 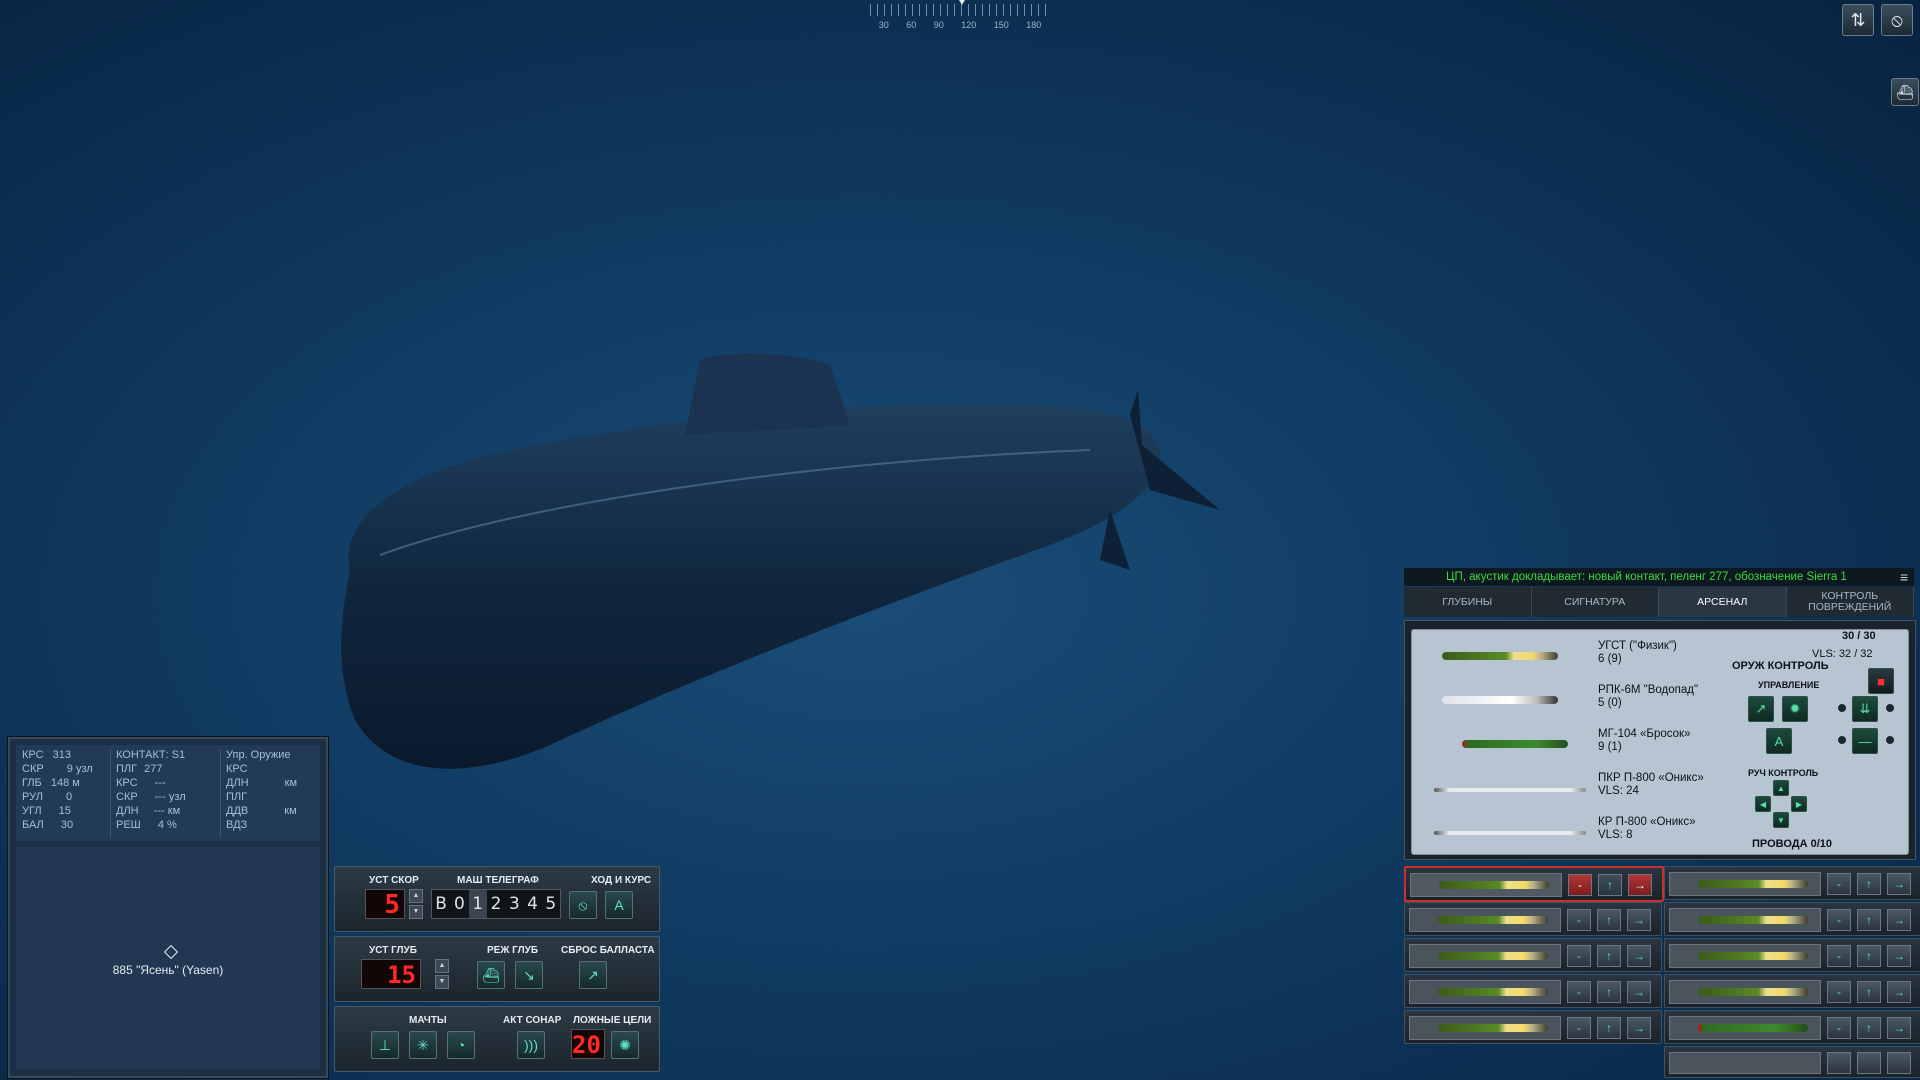 I want to click on manual-down-button: ▼, so click(x=1781, y=820).